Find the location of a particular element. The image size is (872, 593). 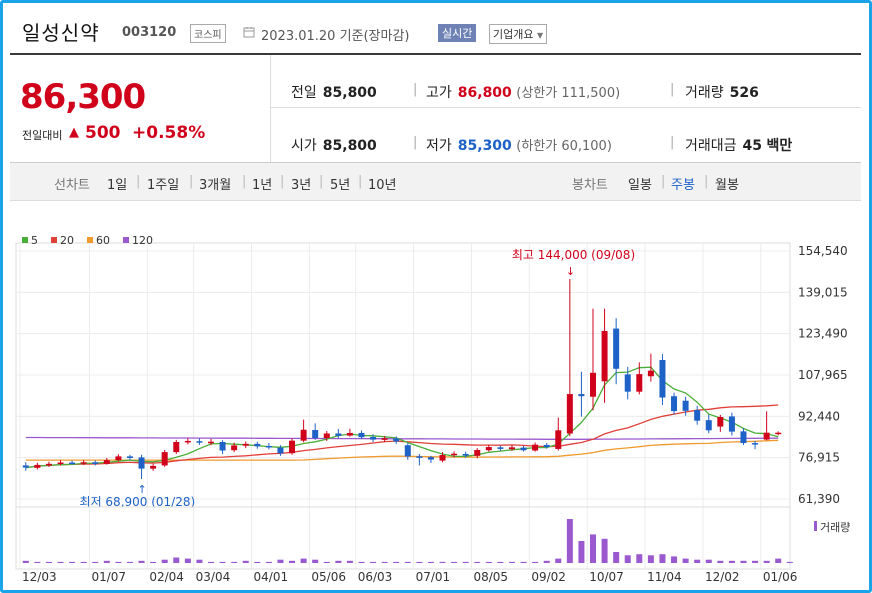

volume-label: 거래량 is located at coordinates (704, 93).